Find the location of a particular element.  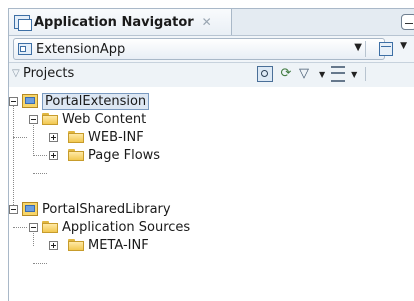

collapse-arrow-icon: ▽ is located at coordinates (16, 73).